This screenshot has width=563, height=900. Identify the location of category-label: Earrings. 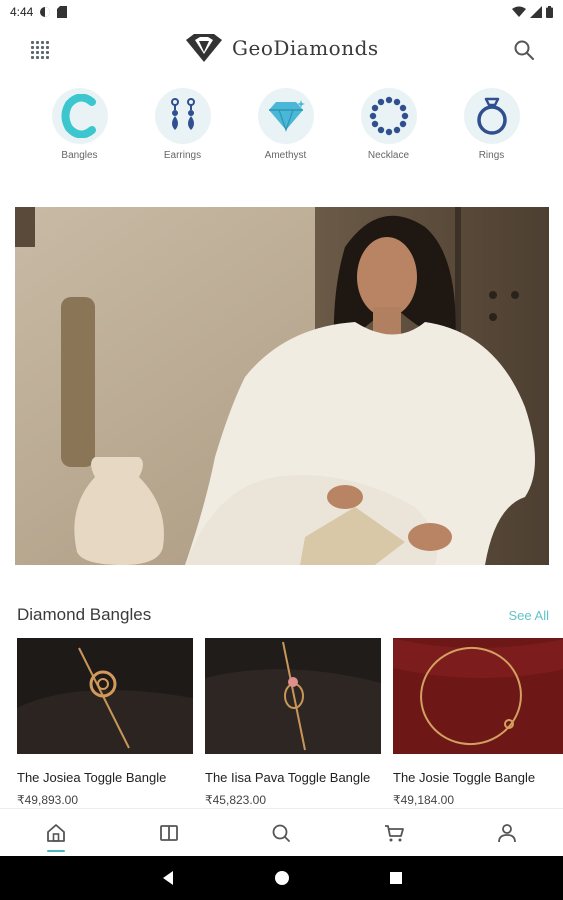
(182, 155).